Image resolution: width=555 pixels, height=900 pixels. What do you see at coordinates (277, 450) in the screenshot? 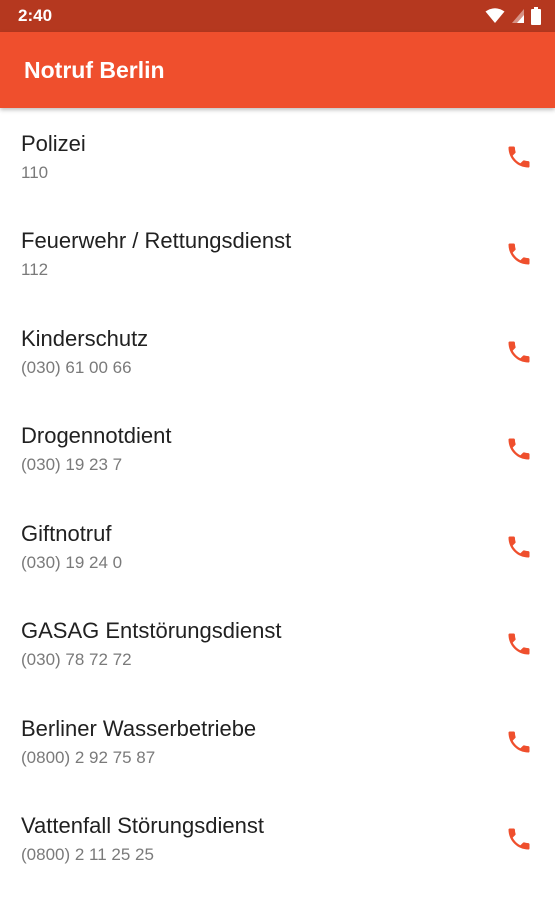
I see `list-item: Drogennotdient (030) 19 23 7` at bounding box center [277, 450].